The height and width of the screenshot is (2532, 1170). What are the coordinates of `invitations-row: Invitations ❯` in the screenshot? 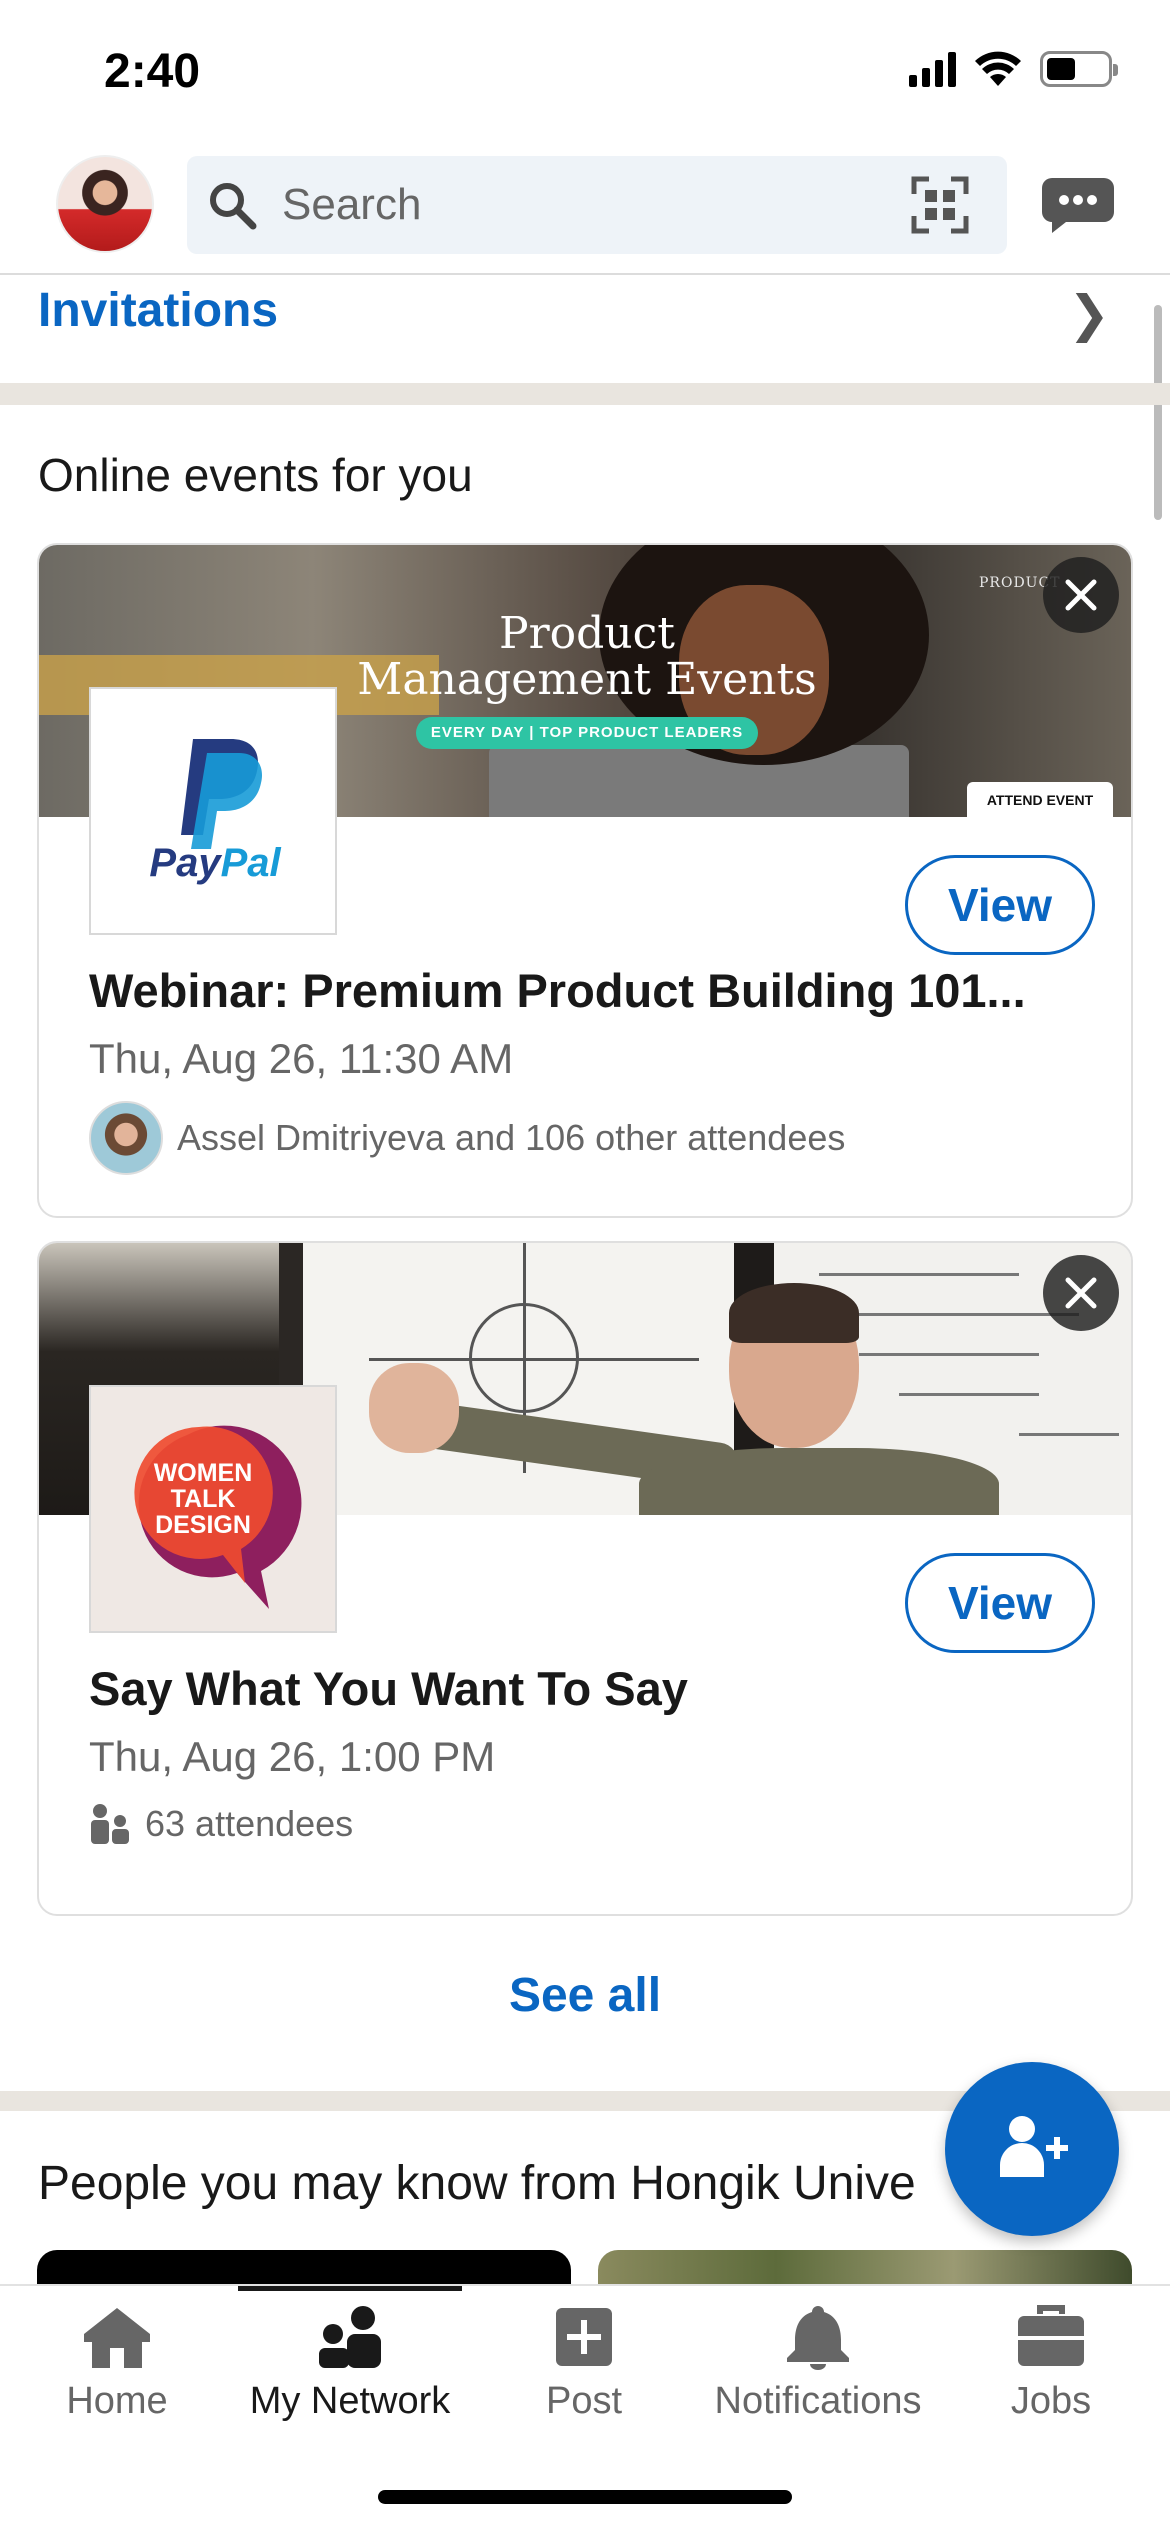 It's located at (585, 329).